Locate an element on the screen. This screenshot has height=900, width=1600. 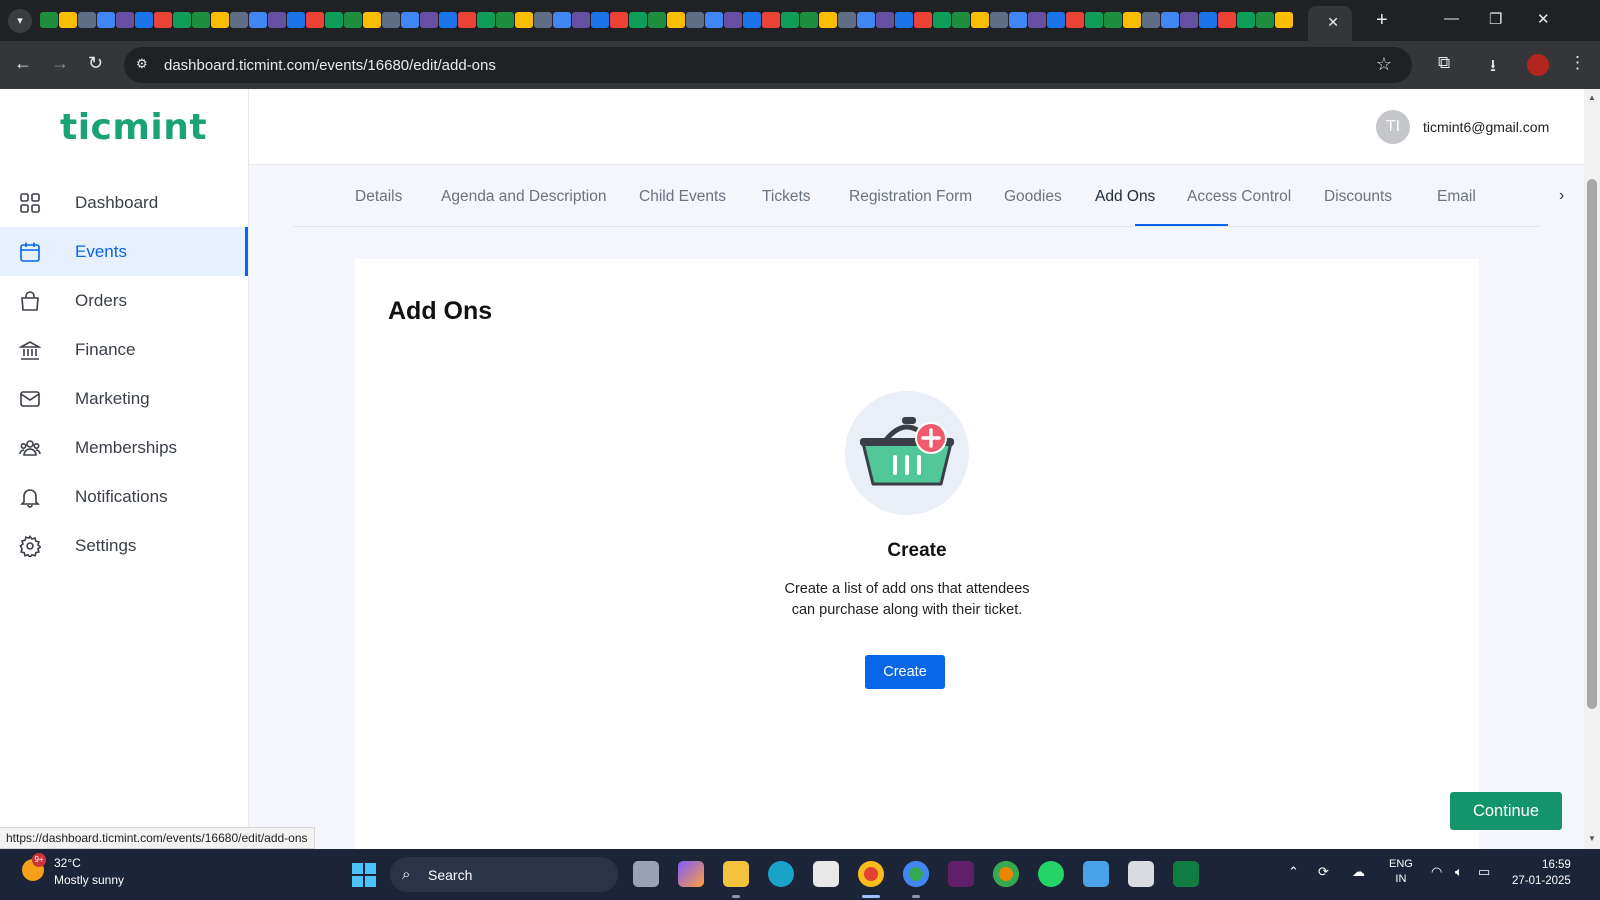
sidebar-item-dashboard: Dashboard is located at coordinates (124, 202).